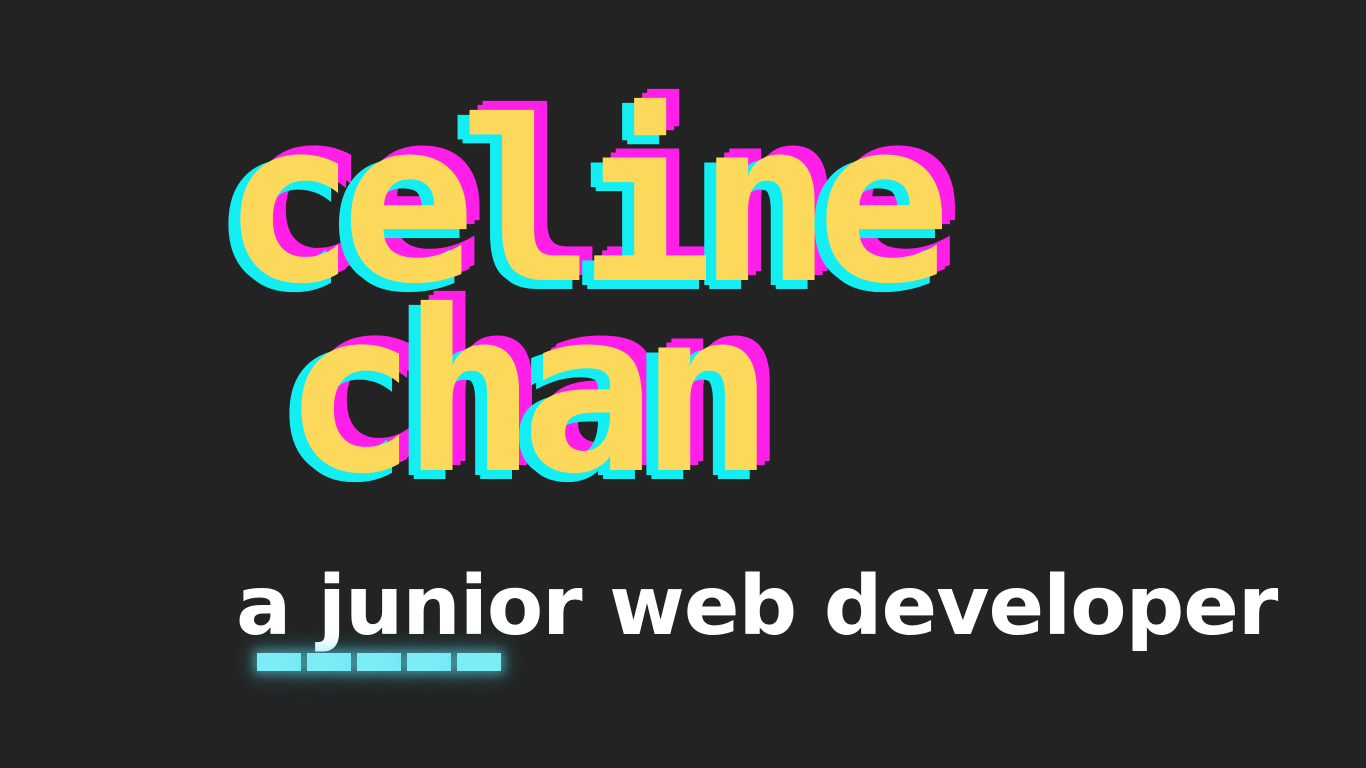  I want to click on last-name-heading: chan, so click(528, 392).